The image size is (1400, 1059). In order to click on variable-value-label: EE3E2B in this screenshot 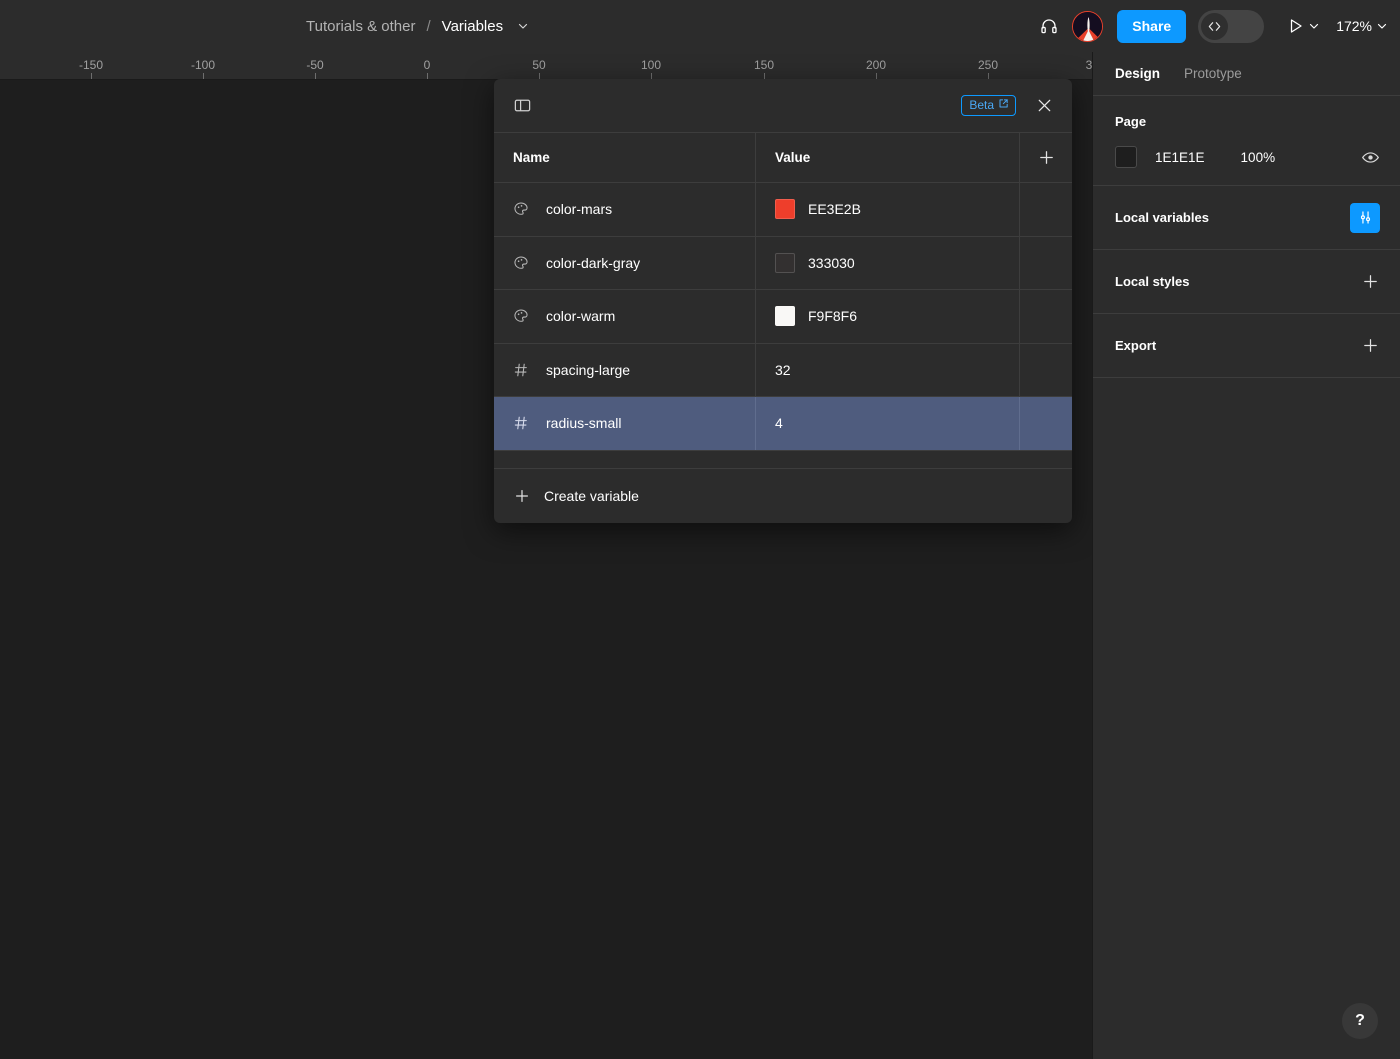, I will do `click(834, 209)`.